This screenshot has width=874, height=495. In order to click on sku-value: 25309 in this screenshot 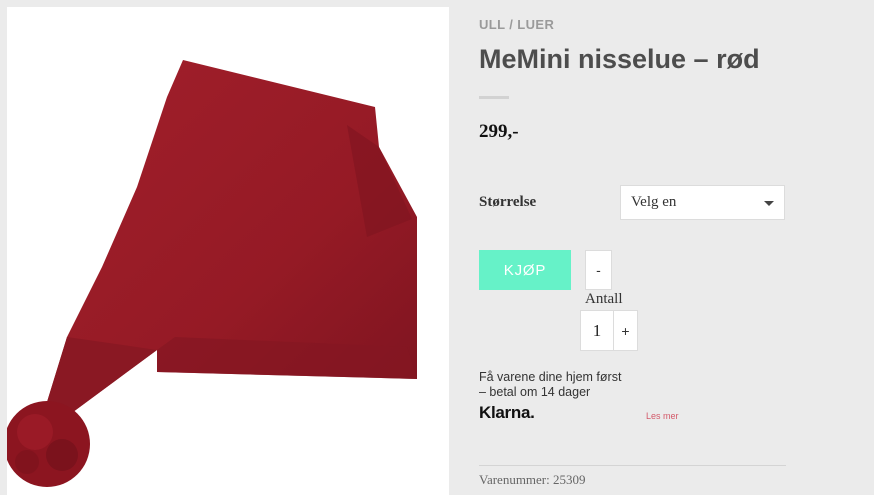, I will do `click(569, 479)`.